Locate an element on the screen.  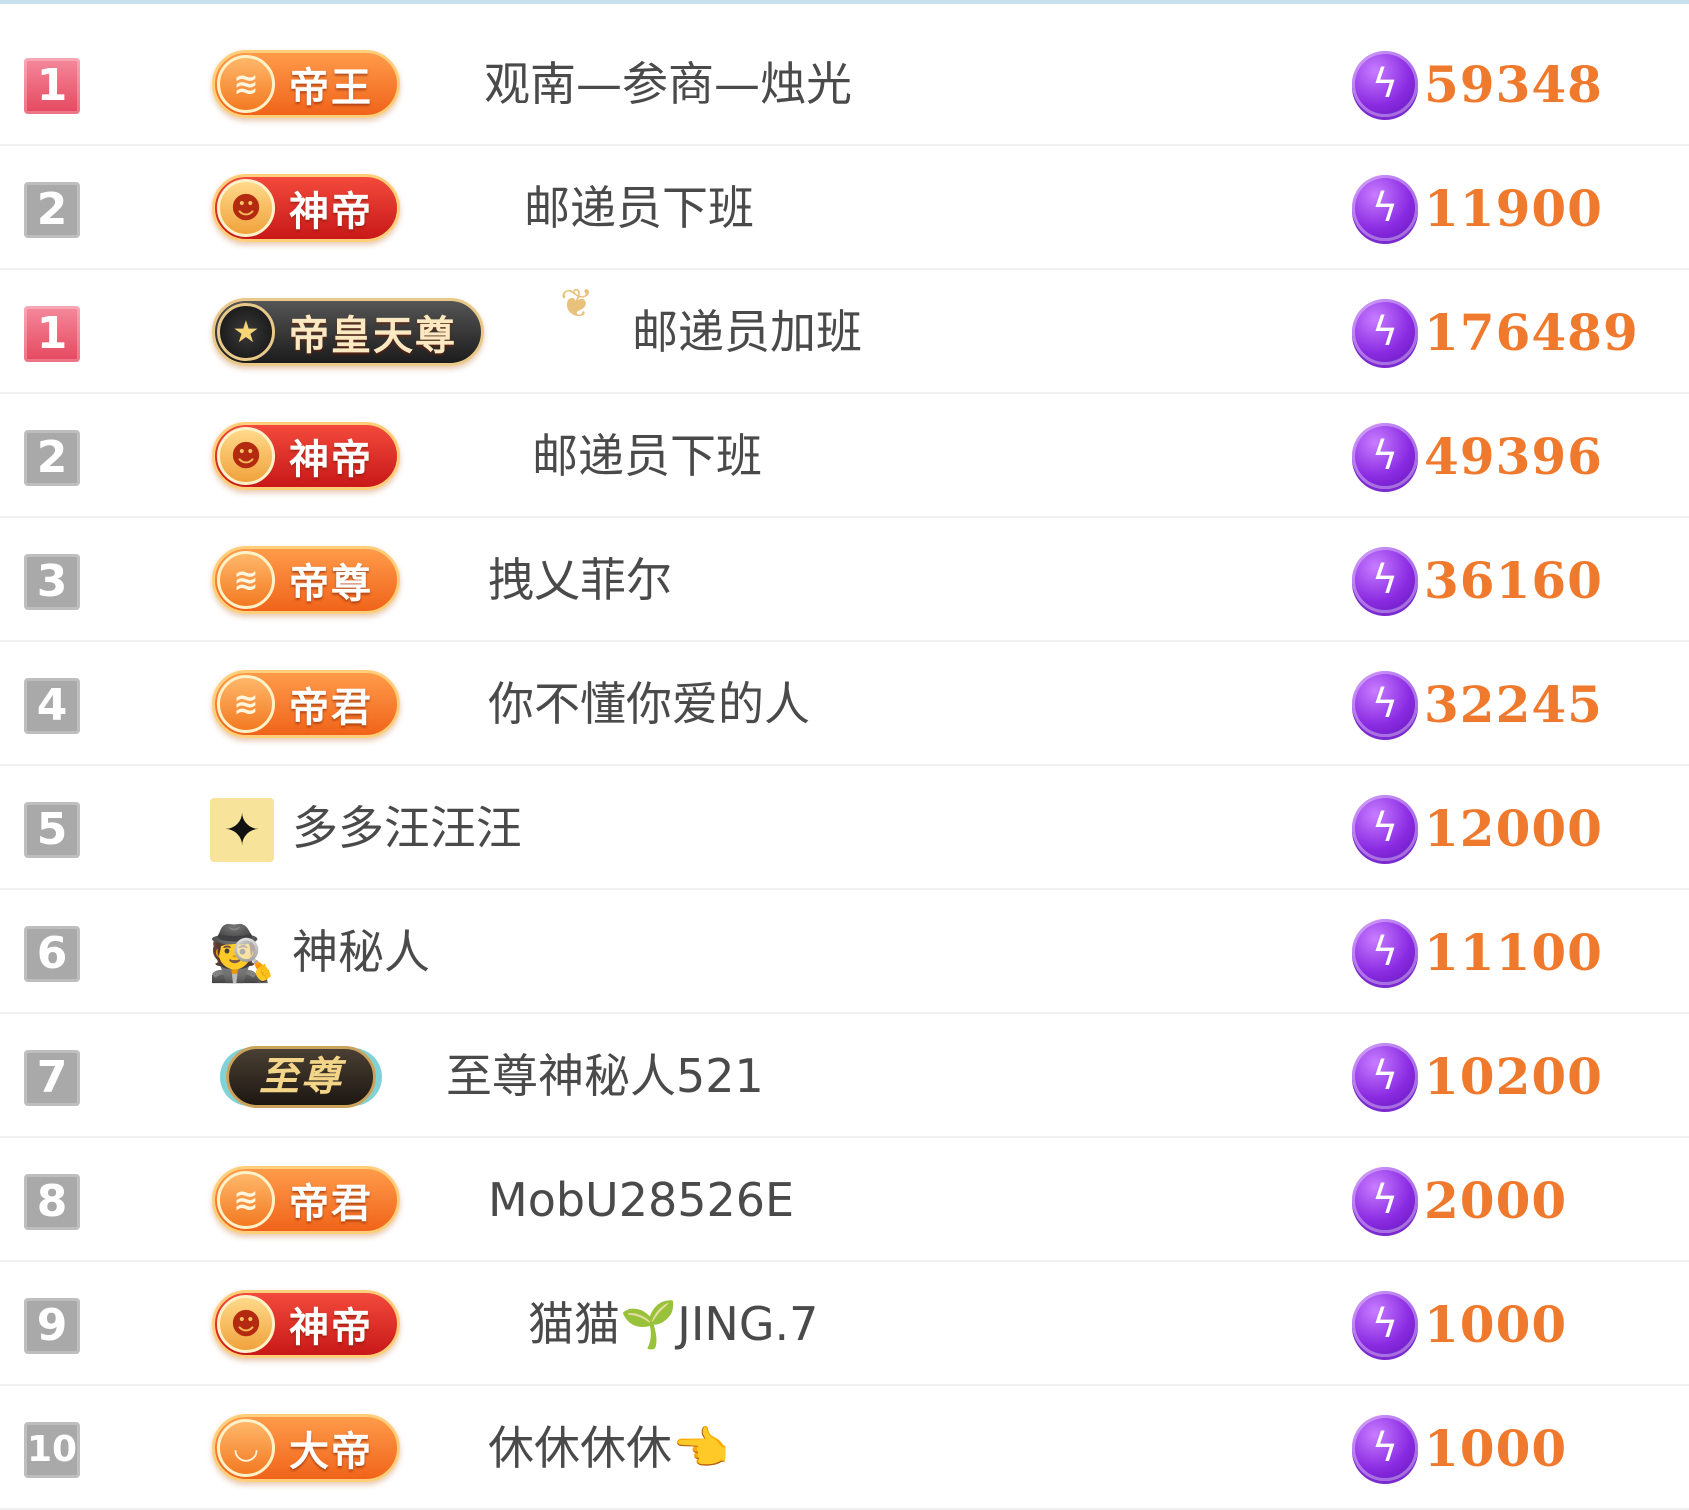
rank-number: 4 is located at coordinates (52, 706).